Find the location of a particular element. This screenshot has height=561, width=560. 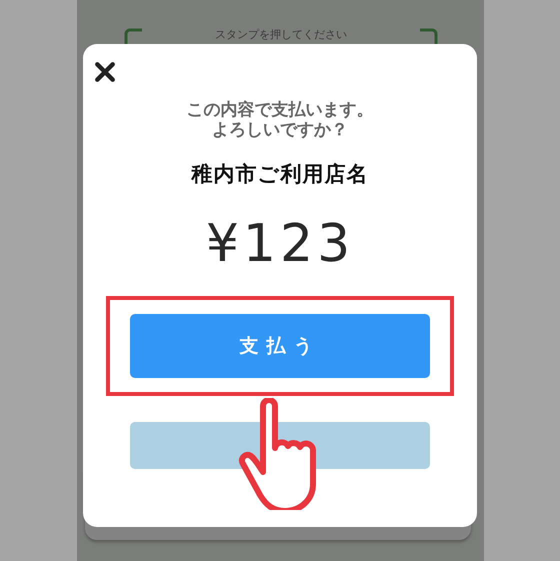

confirm-message: よろしいですか？ is located at coordinates (280, 130).